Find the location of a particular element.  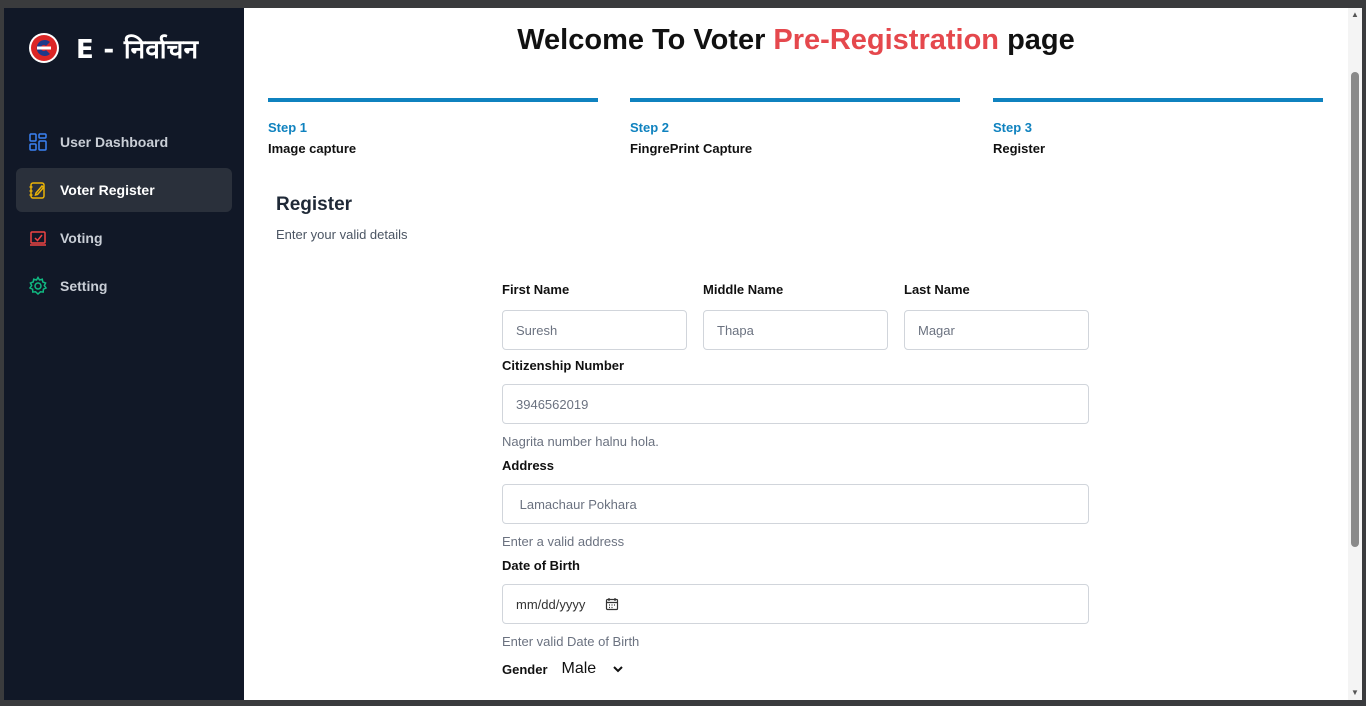

dashboard-grid-icon is located at coordinates (38, 142).